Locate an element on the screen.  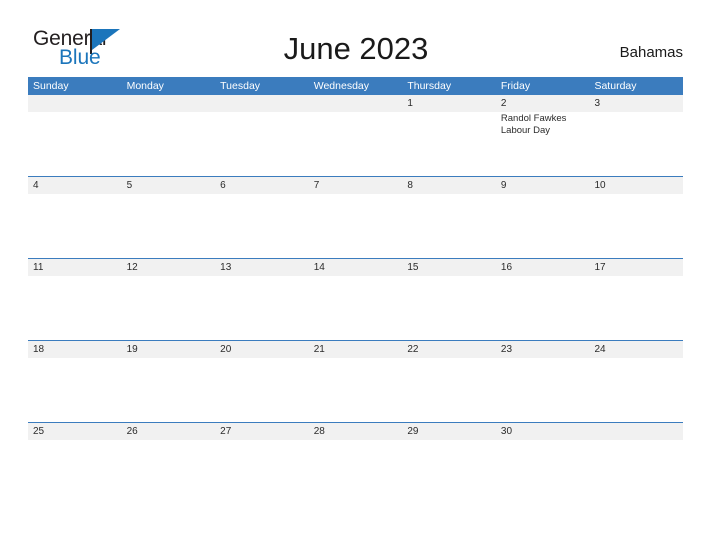
event-label: Randol Fawkes Labour Day is located at coordinates (533, 124).